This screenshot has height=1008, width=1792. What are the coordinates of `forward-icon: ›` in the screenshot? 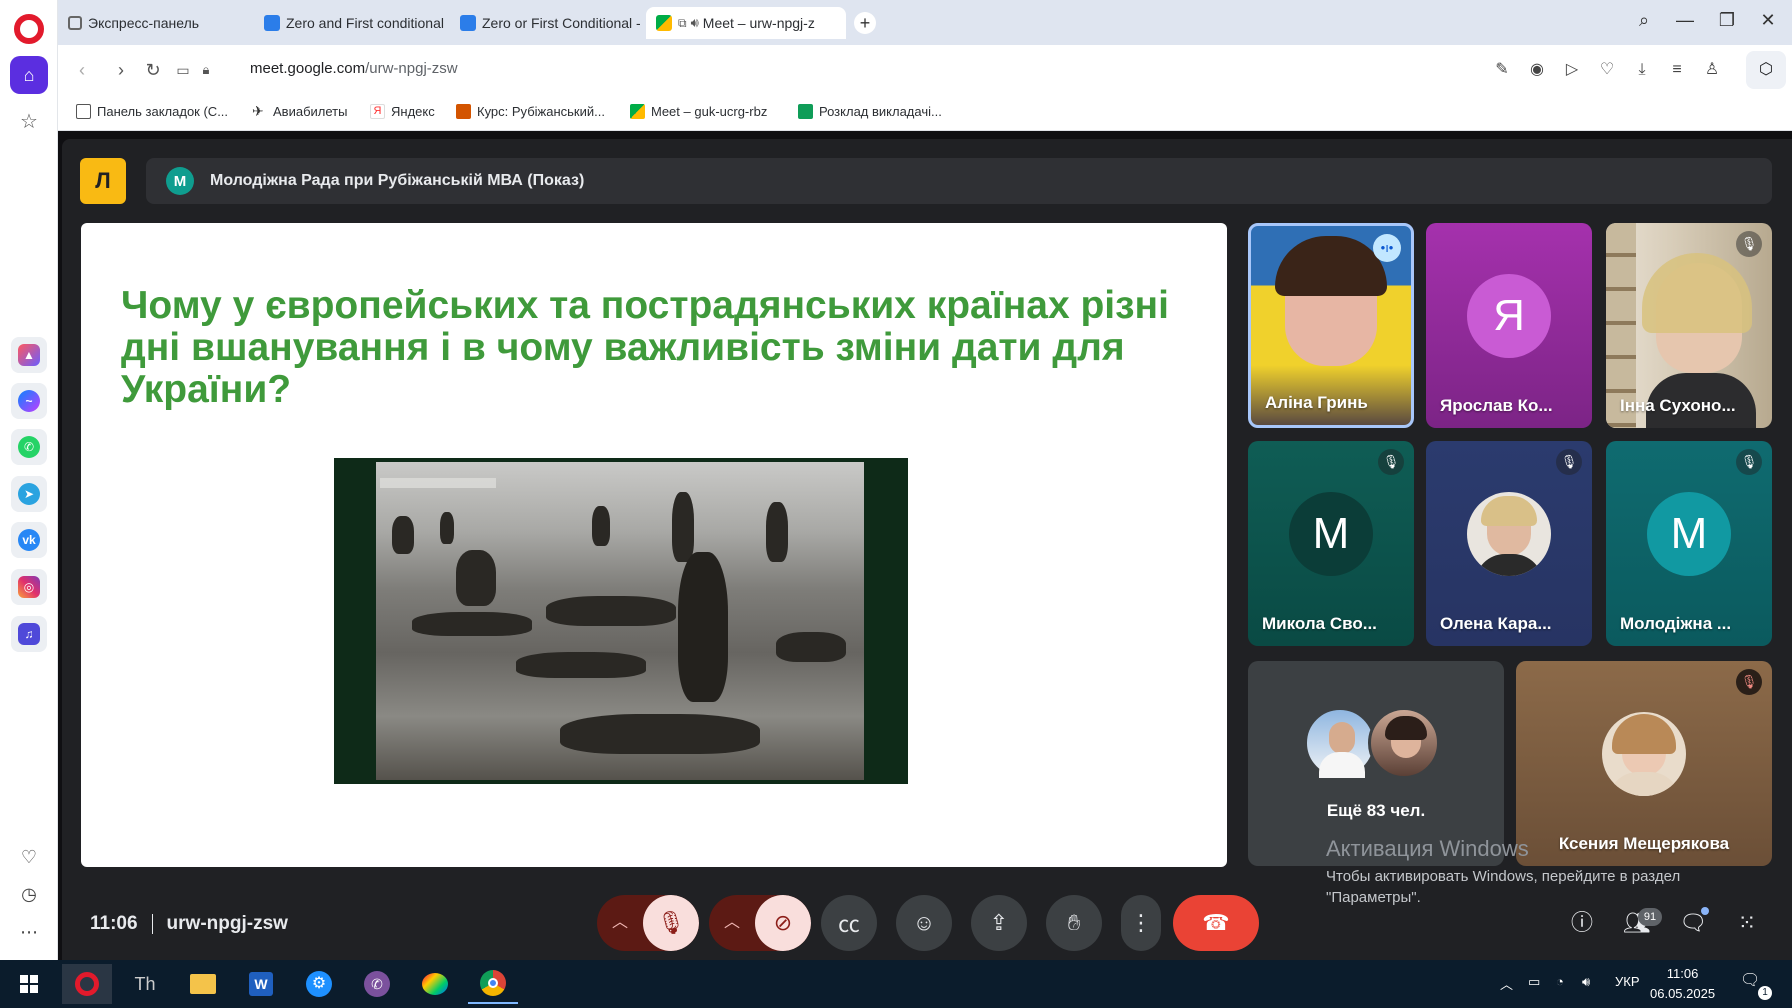 It's located at (121, 70).